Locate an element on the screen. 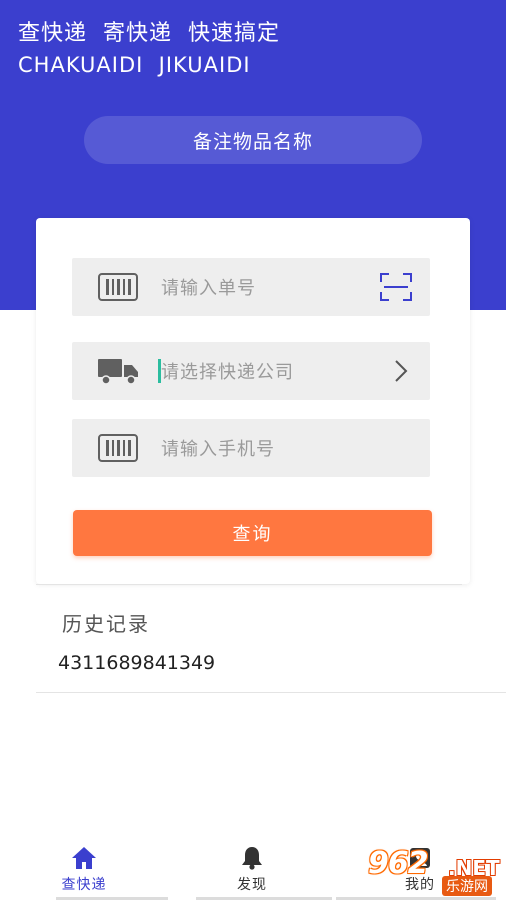 The width and height of the screenshot is (506, 900). history-title: 历史记录 is located at coordinates (106, 624).